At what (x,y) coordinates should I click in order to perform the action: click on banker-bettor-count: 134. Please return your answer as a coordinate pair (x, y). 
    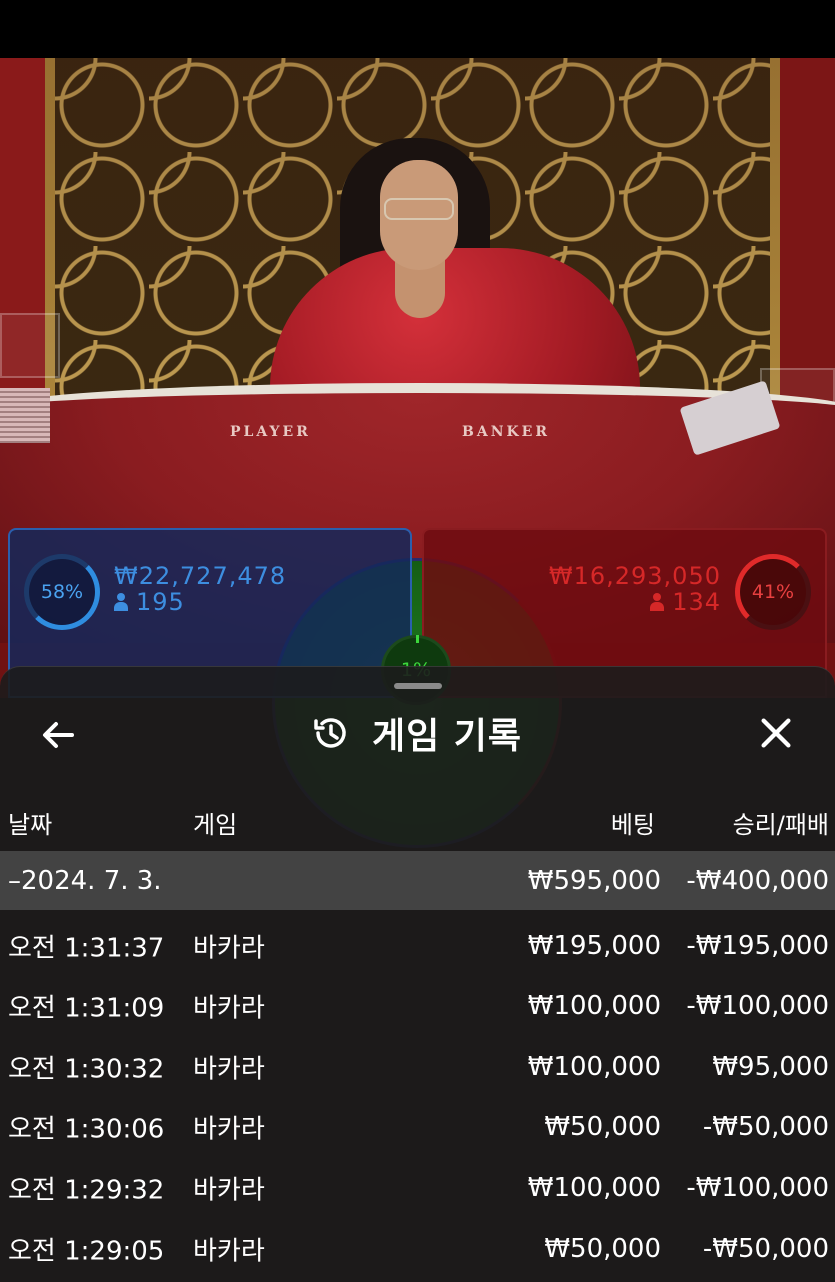
    Looking at the image, I should click on (685, 602).